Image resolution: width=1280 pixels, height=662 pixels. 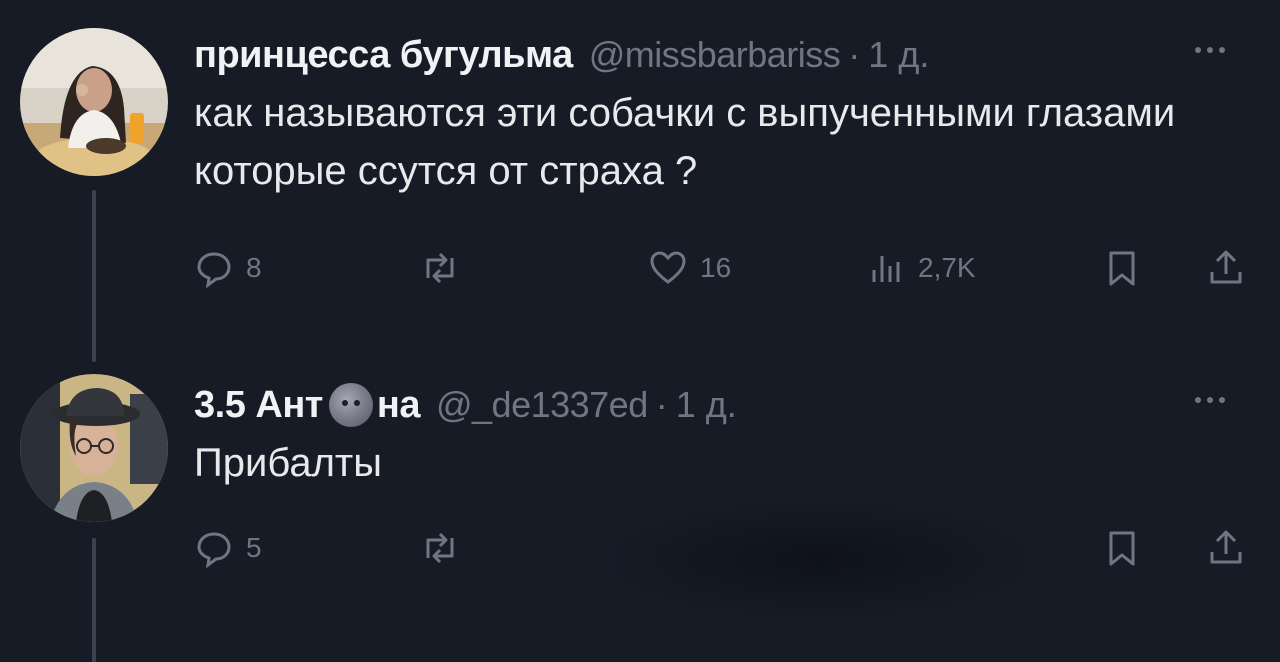 I want to click on action-bar: 8 16 2,7K, so click(x=729, y=268).